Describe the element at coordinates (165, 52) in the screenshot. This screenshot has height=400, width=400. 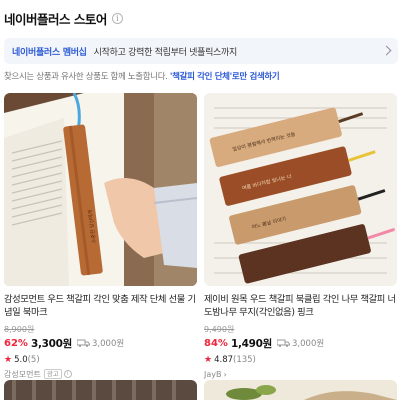
I see `membership-text: 시작하고 강력한 적립부터 넷플릭스까지` at that location.